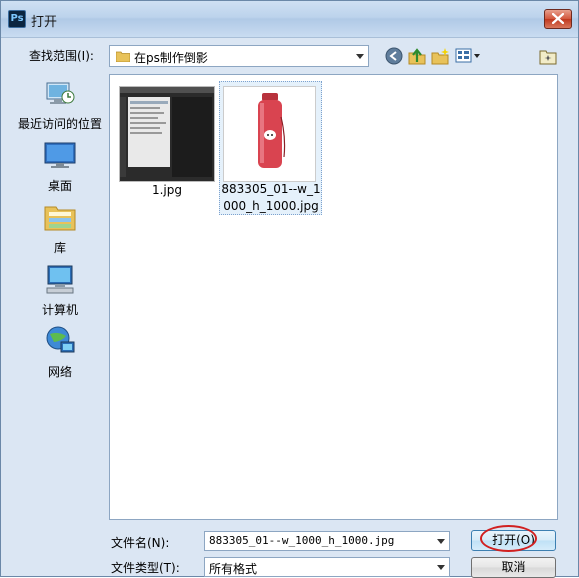  Describe the element at coordinates (508, 538) in the screenshot. I see `highlight-annotation` at that location.